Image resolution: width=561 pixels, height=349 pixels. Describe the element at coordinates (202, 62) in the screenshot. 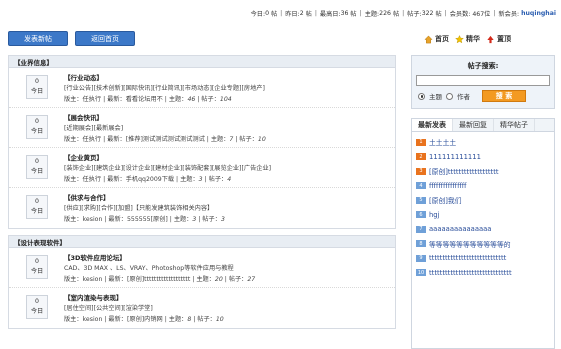

I see `section-header: 【业界信息】` at that location.